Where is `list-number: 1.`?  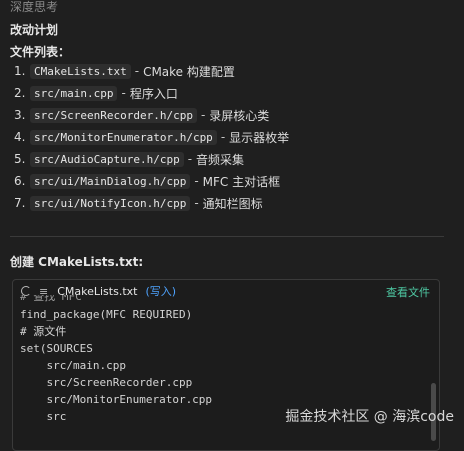
list-number: 1. is located at coordinates (20, 71).